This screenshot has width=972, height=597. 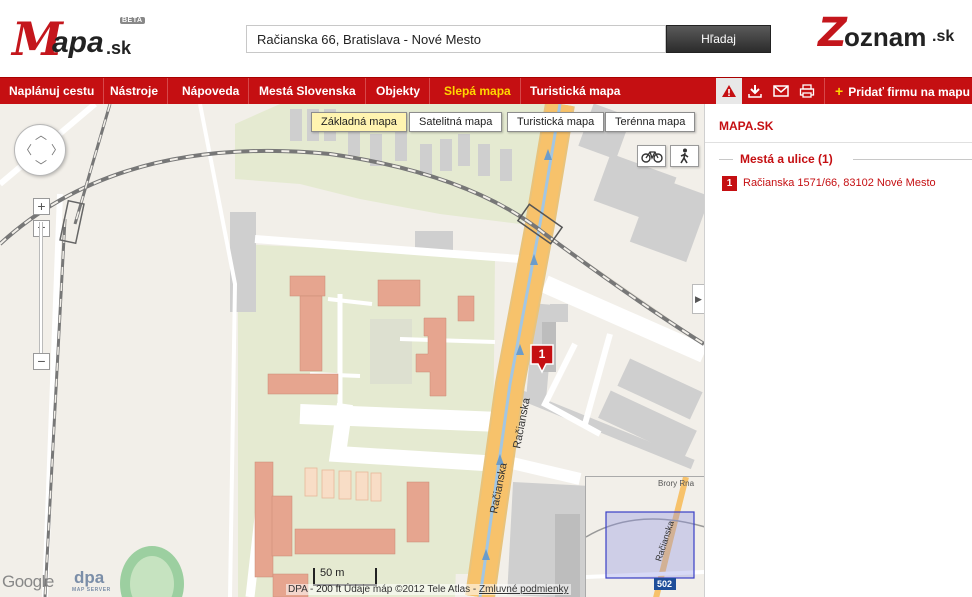 What do you see at coordinates (40, 150) in the screenshot?
I see `pan-control: ︿ ﹀ 〈 〉` at bounding box center [40, 150].